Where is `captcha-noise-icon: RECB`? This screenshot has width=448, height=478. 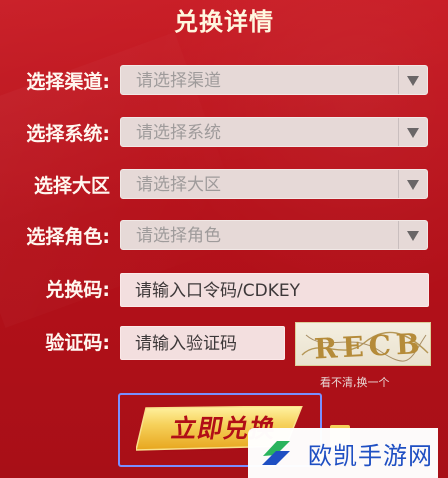
captcha-noise-icon: RECB is located at coordinates (365, 346).